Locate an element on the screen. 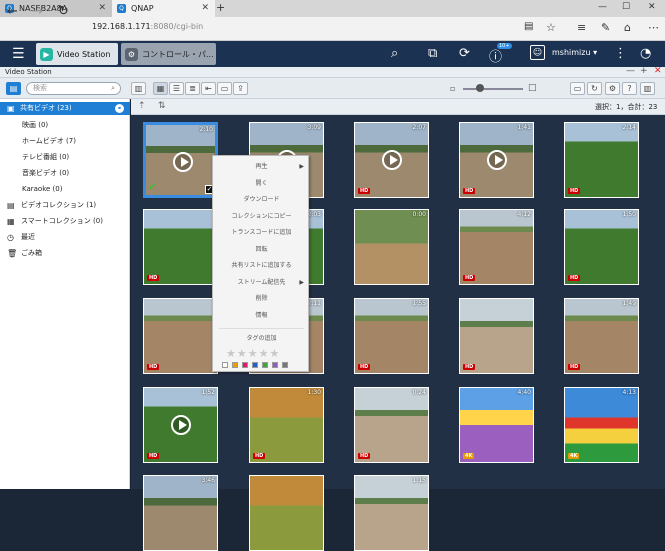 The image size is (665, 551). search-input: 検索 ⌕ is located at coordinates (73, 88).